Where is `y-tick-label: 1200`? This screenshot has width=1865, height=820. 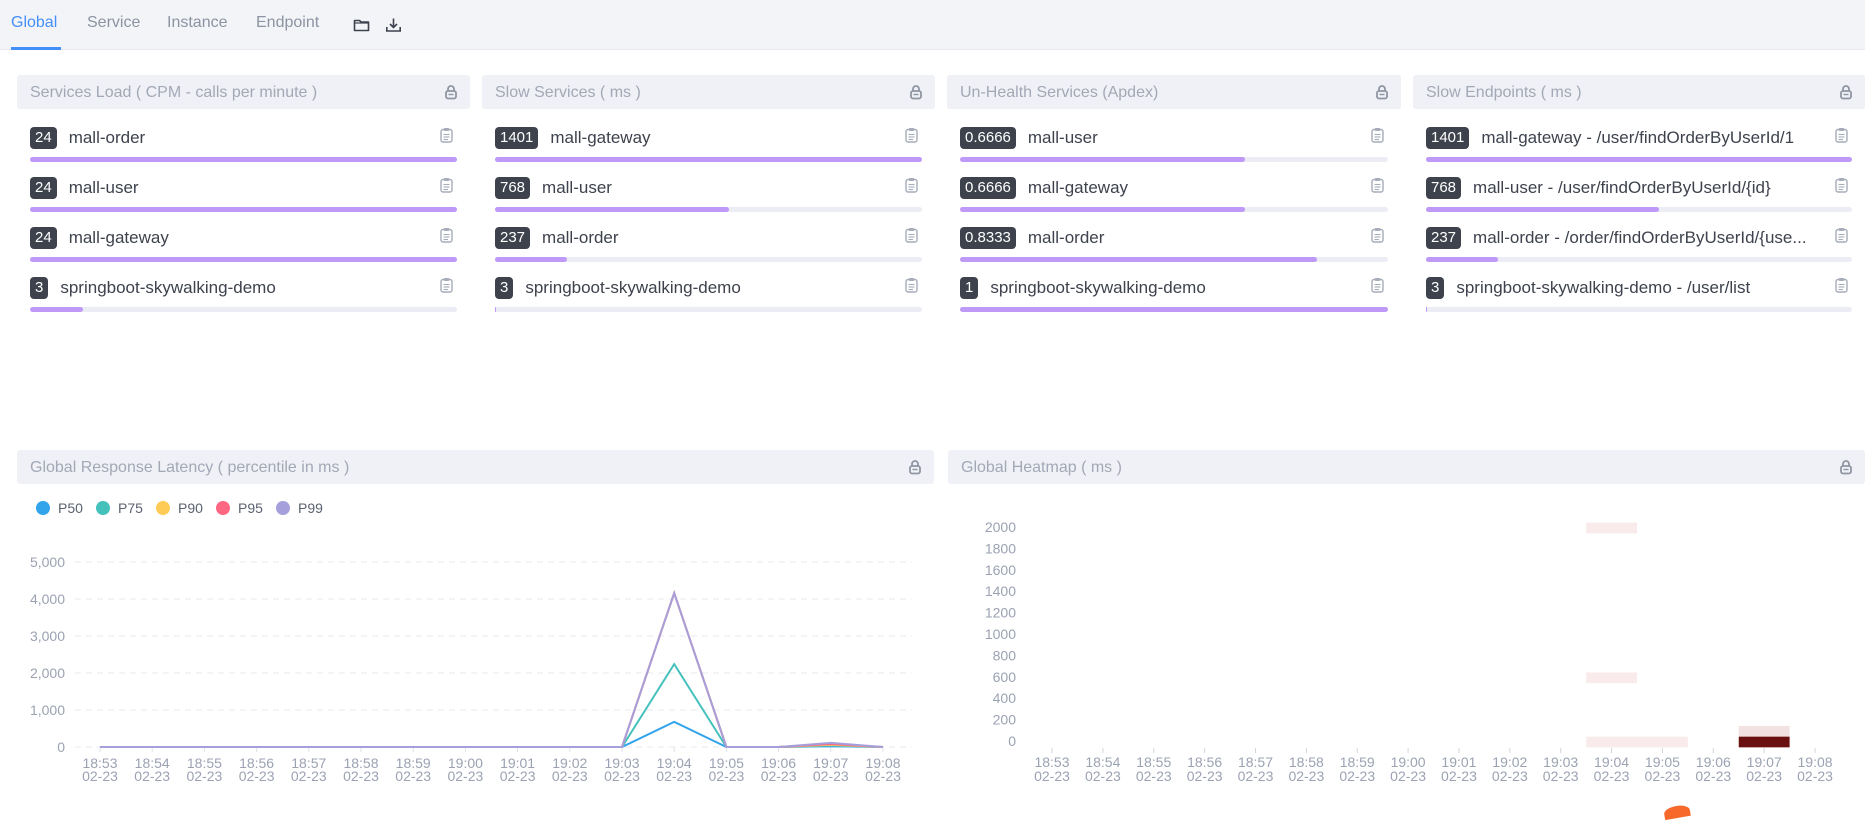
y-tick-label: 1200 is located at coordinates (1000, 613).